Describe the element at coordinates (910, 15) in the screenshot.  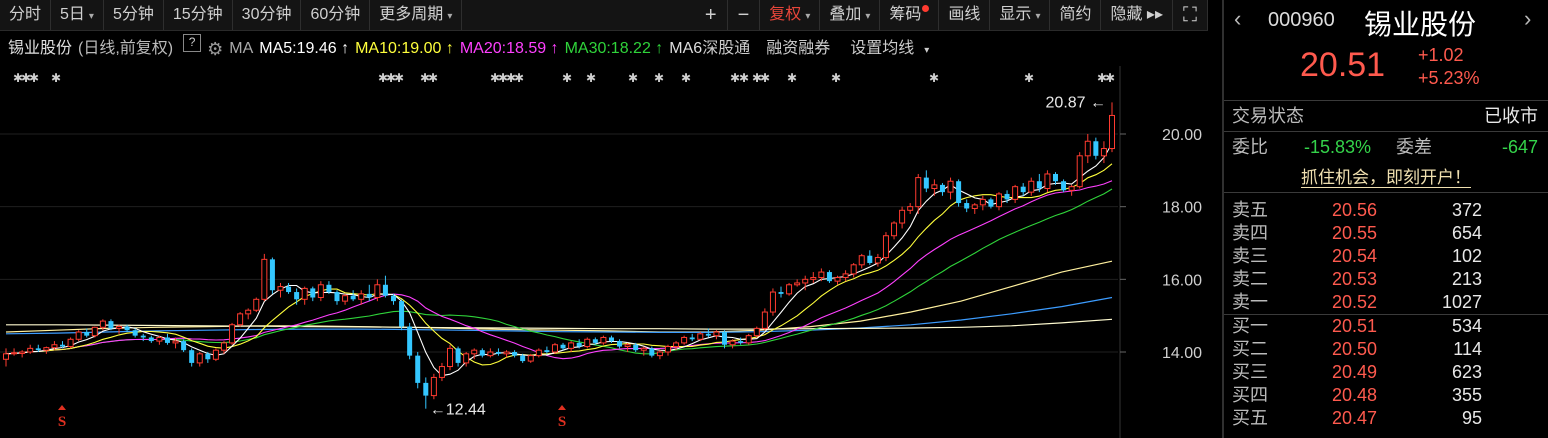
I see `tool-button-4: 筹码` at that location.